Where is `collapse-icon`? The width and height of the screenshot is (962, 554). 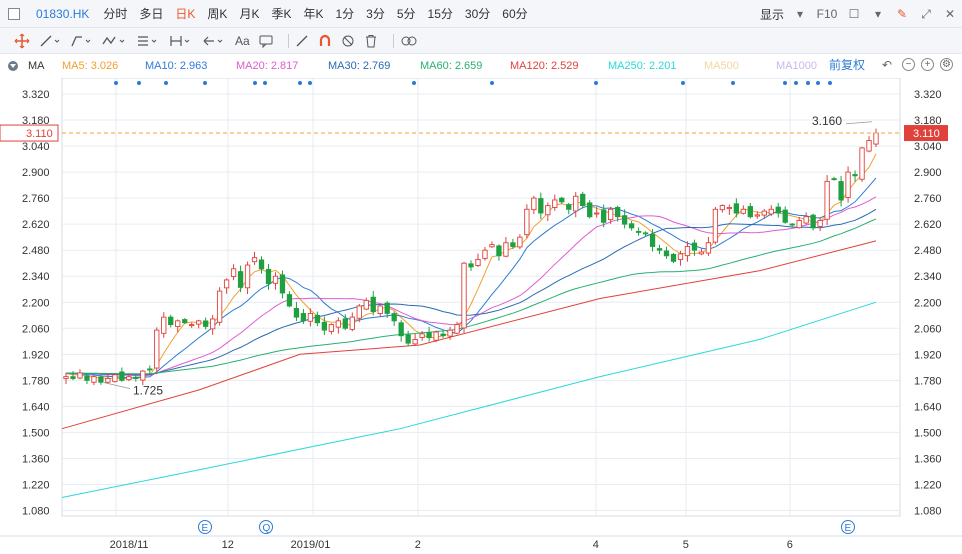
collapse-icon is located at coordinates (13, 66).